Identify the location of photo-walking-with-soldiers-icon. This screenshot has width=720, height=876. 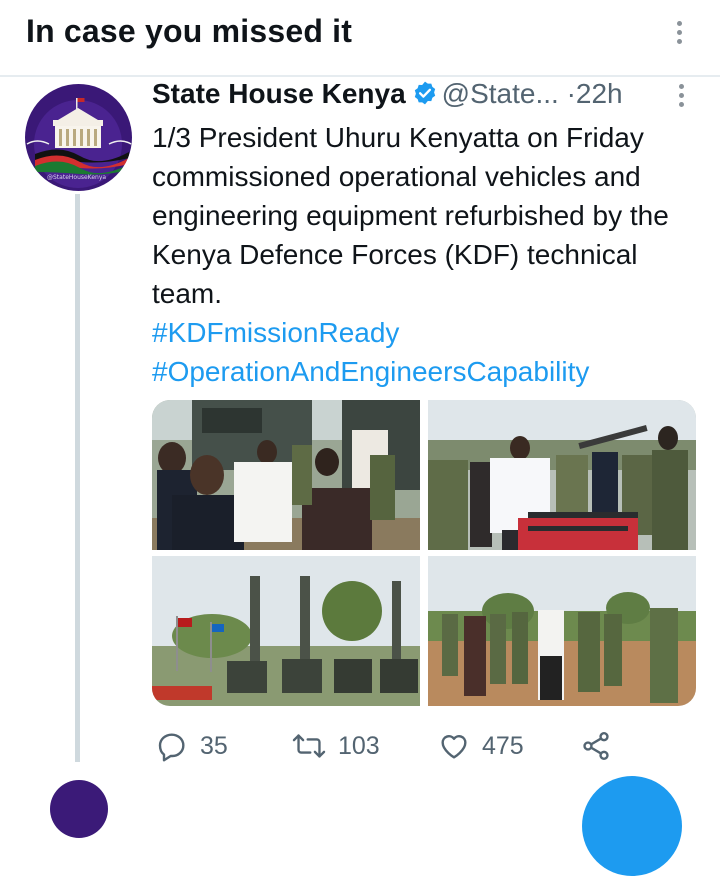
(562, 631).